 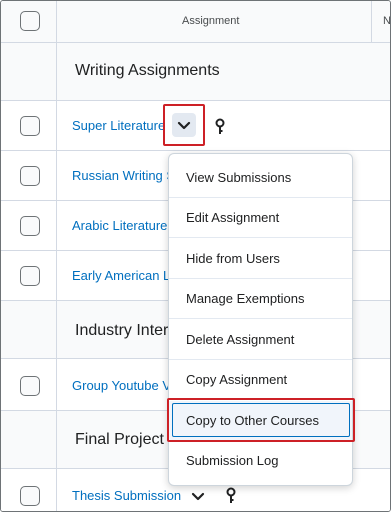 I want to click on menu-item-submission-log: Submission Log, so click(x=260, y=461).